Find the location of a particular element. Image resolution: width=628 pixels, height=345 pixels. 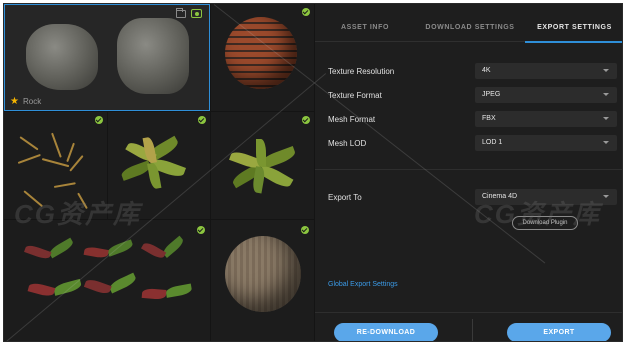

star-icon: ★ is located at coordinates (14, 102).